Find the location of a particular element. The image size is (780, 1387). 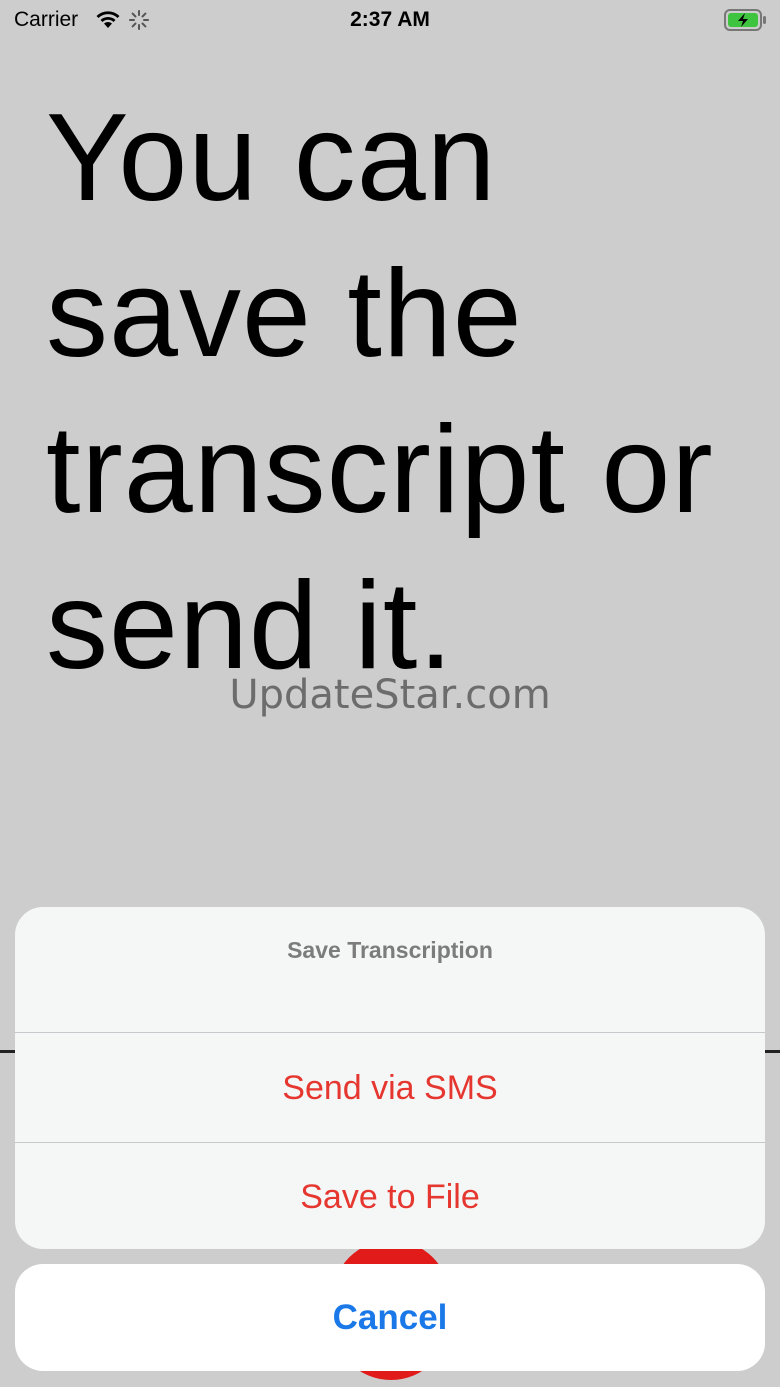

save-to-file-button: Save to File is located at coordinates (390, 1196).